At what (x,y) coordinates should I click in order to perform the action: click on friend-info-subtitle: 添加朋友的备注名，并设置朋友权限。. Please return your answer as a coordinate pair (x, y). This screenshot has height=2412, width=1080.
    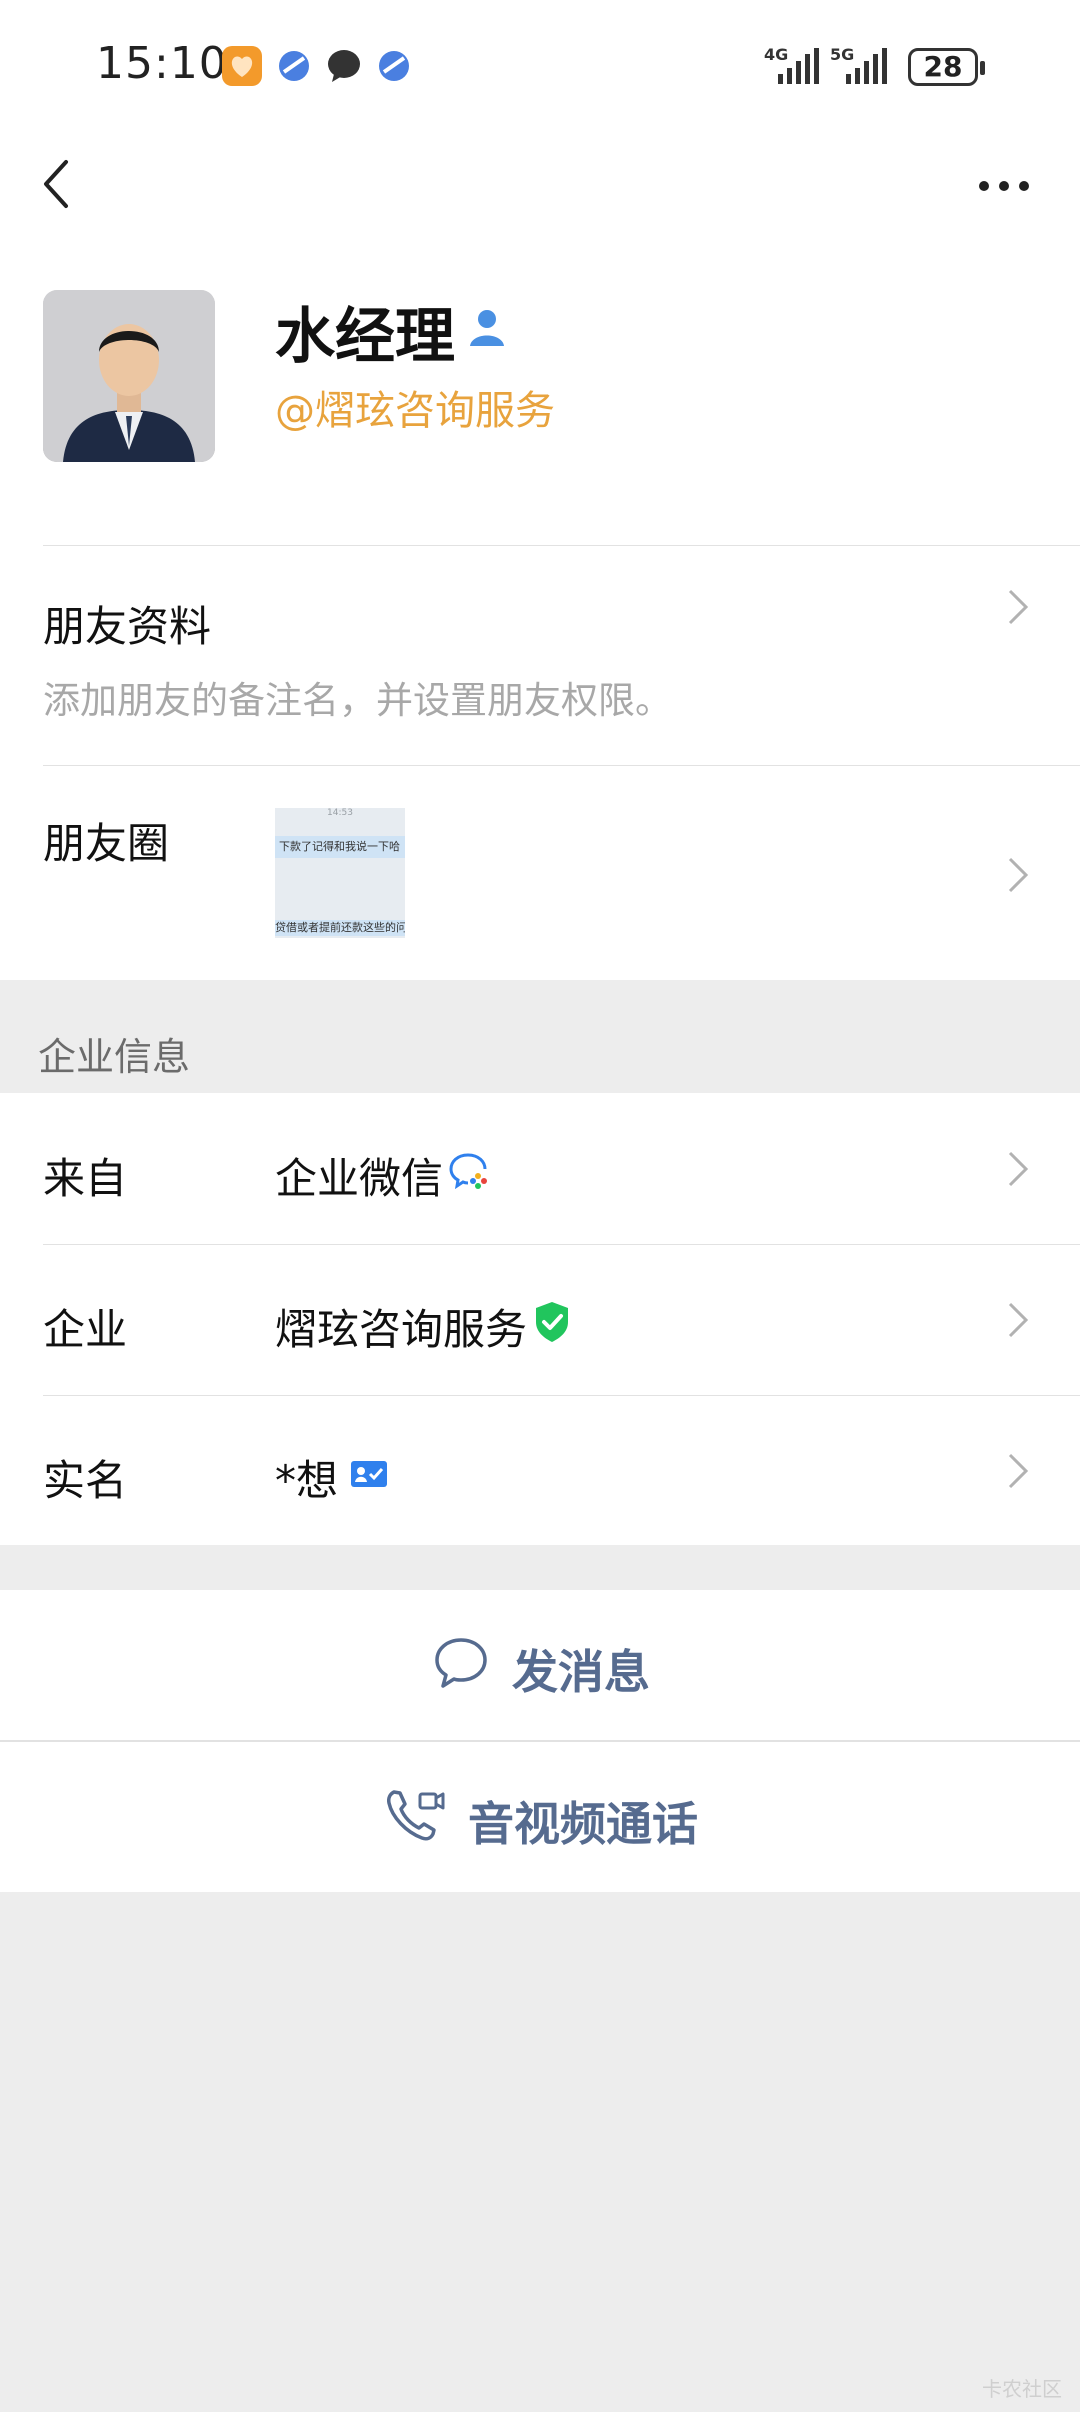
    Looking at the image, I should click on (357, 700).